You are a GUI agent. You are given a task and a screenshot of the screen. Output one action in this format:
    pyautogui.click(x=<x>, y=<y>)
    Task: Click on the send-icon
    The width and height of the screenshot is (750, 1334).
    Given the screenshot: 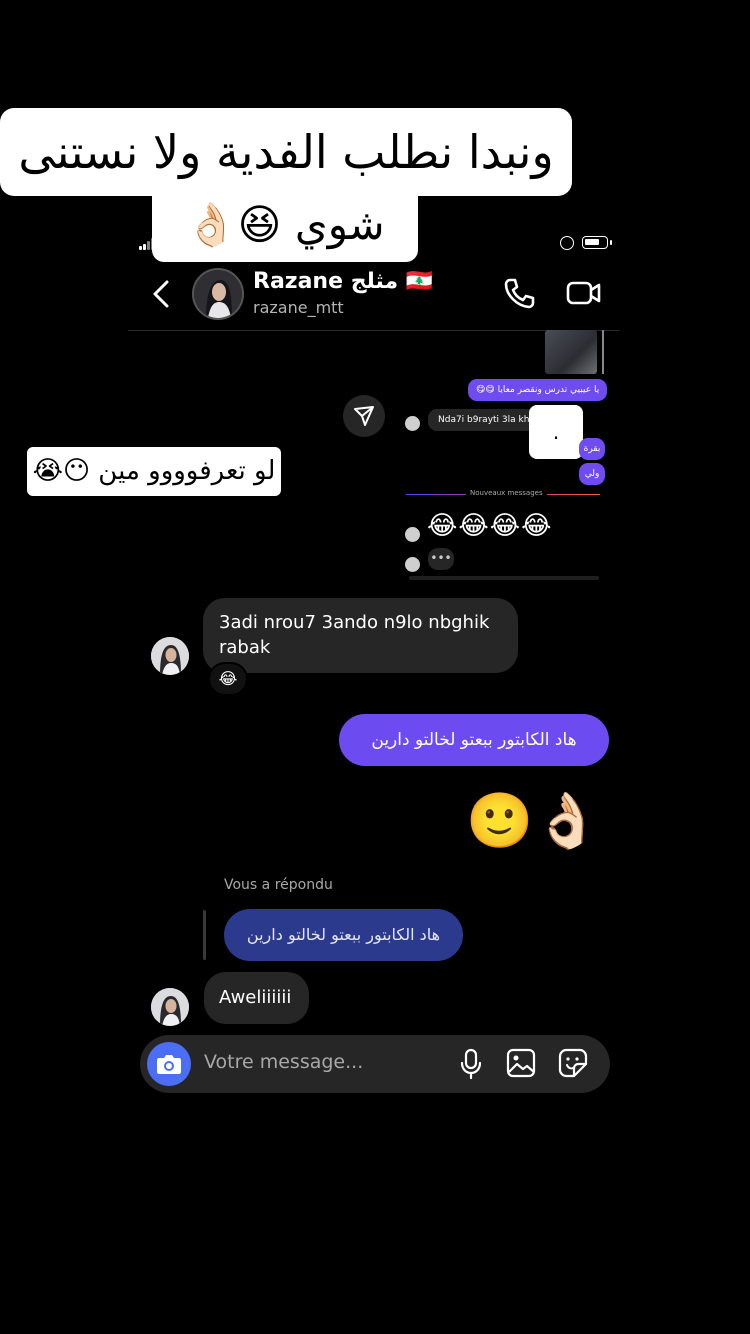 What is the action you would take?
    pyautogui.click(x=364, y=416)
    